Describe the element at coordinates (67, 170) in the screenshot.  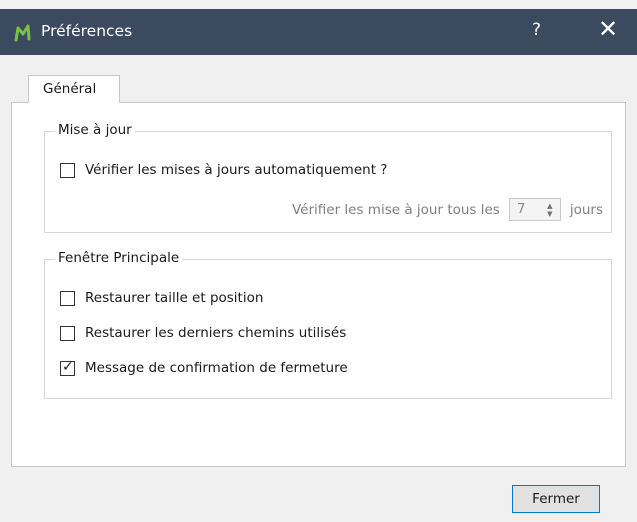
I see `auto-check-checkbox` at that location.